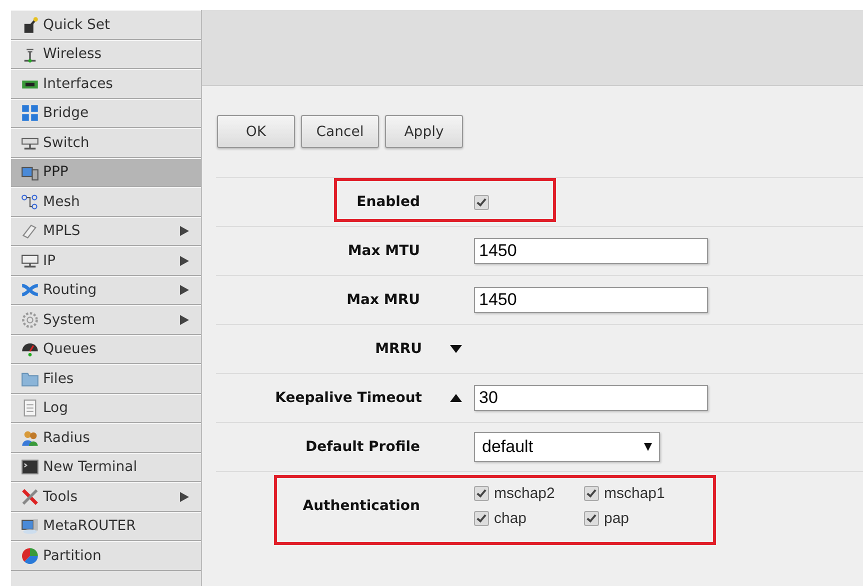  I want to click on option-label: mschap1, so click(634, 493).